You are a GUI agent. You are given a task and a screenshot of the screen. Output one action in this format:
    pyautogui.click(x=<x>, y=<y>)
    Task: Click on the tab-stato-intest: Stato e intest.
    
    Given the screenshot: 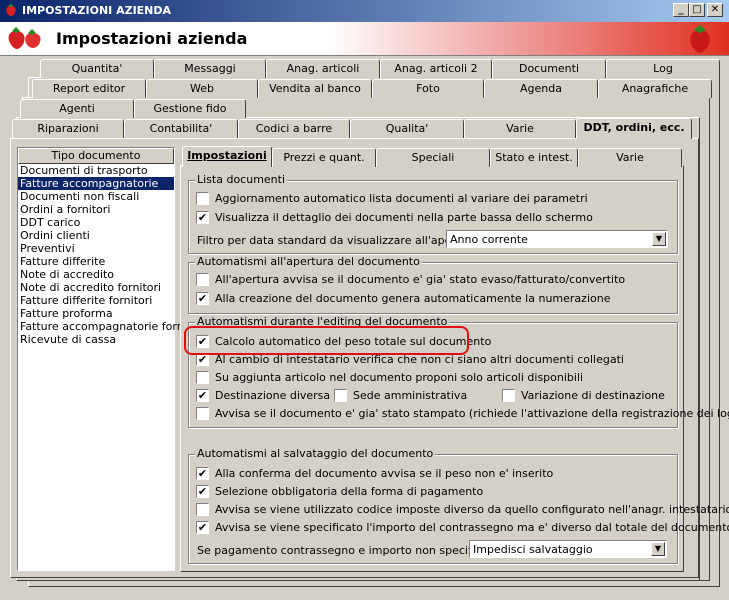 What is the action you would take?
    pyautogui.click(x=534, y=157)
    